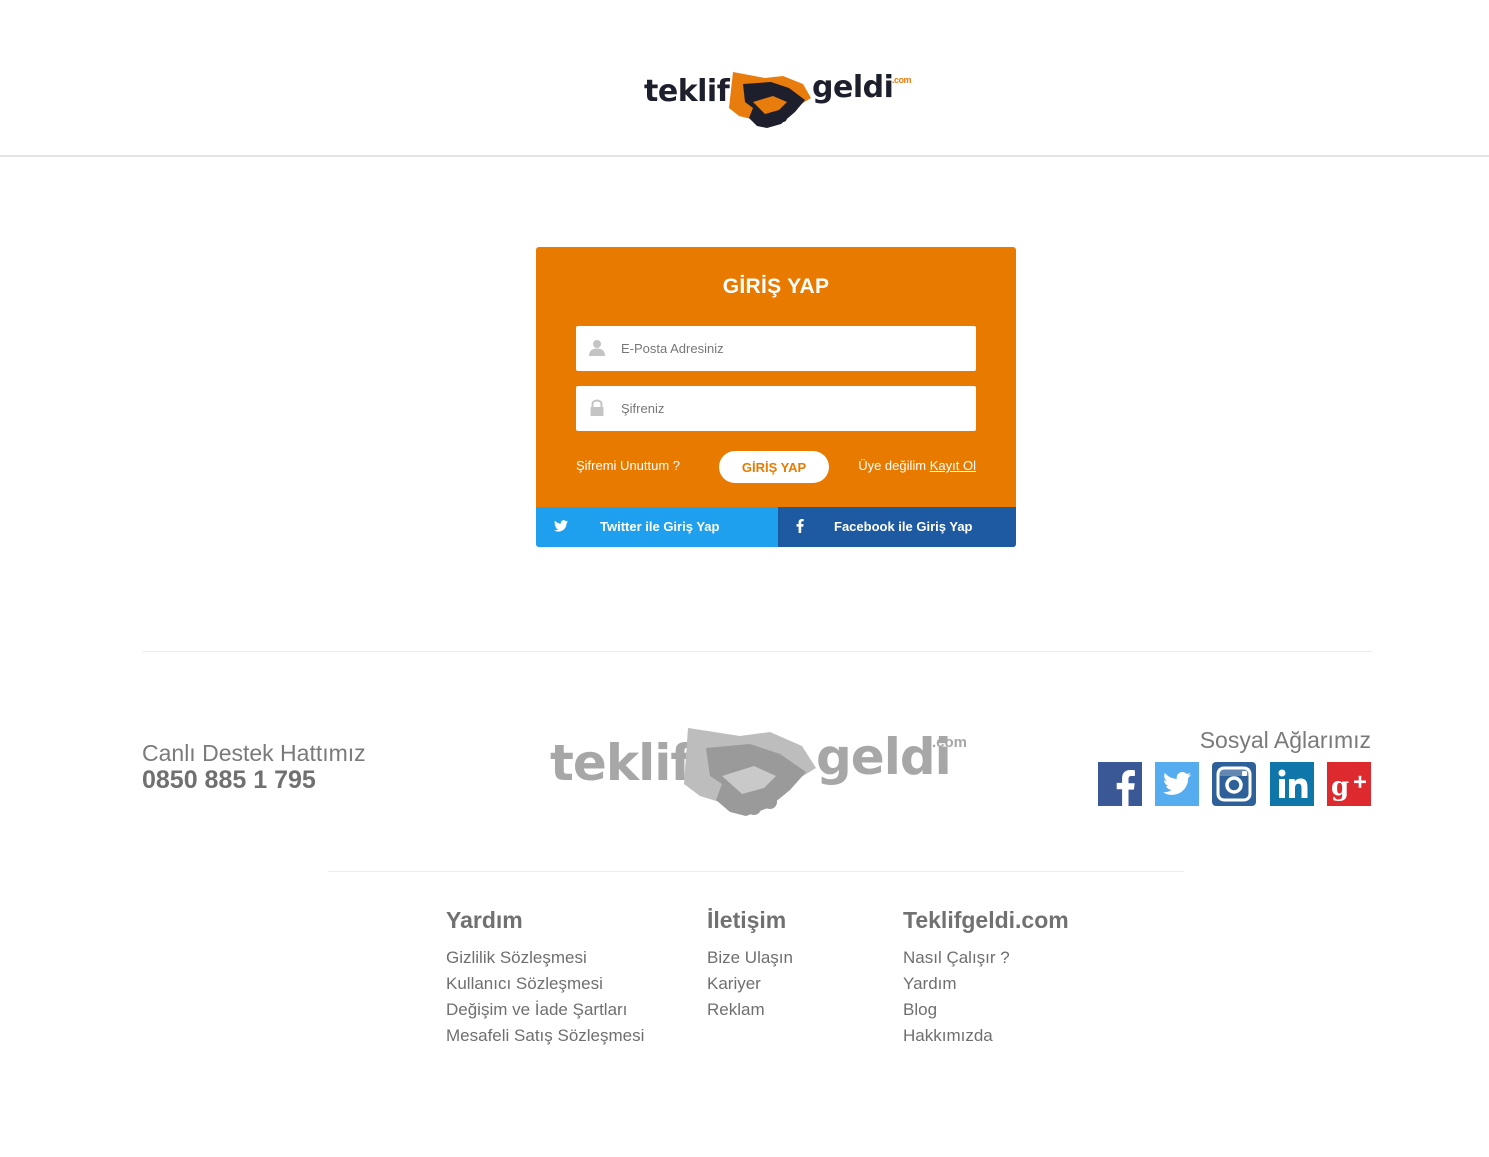 This screenshot has width=1489, height=1157. I want to click on footer-logo: teklif geldi .com, so click(758, 772).